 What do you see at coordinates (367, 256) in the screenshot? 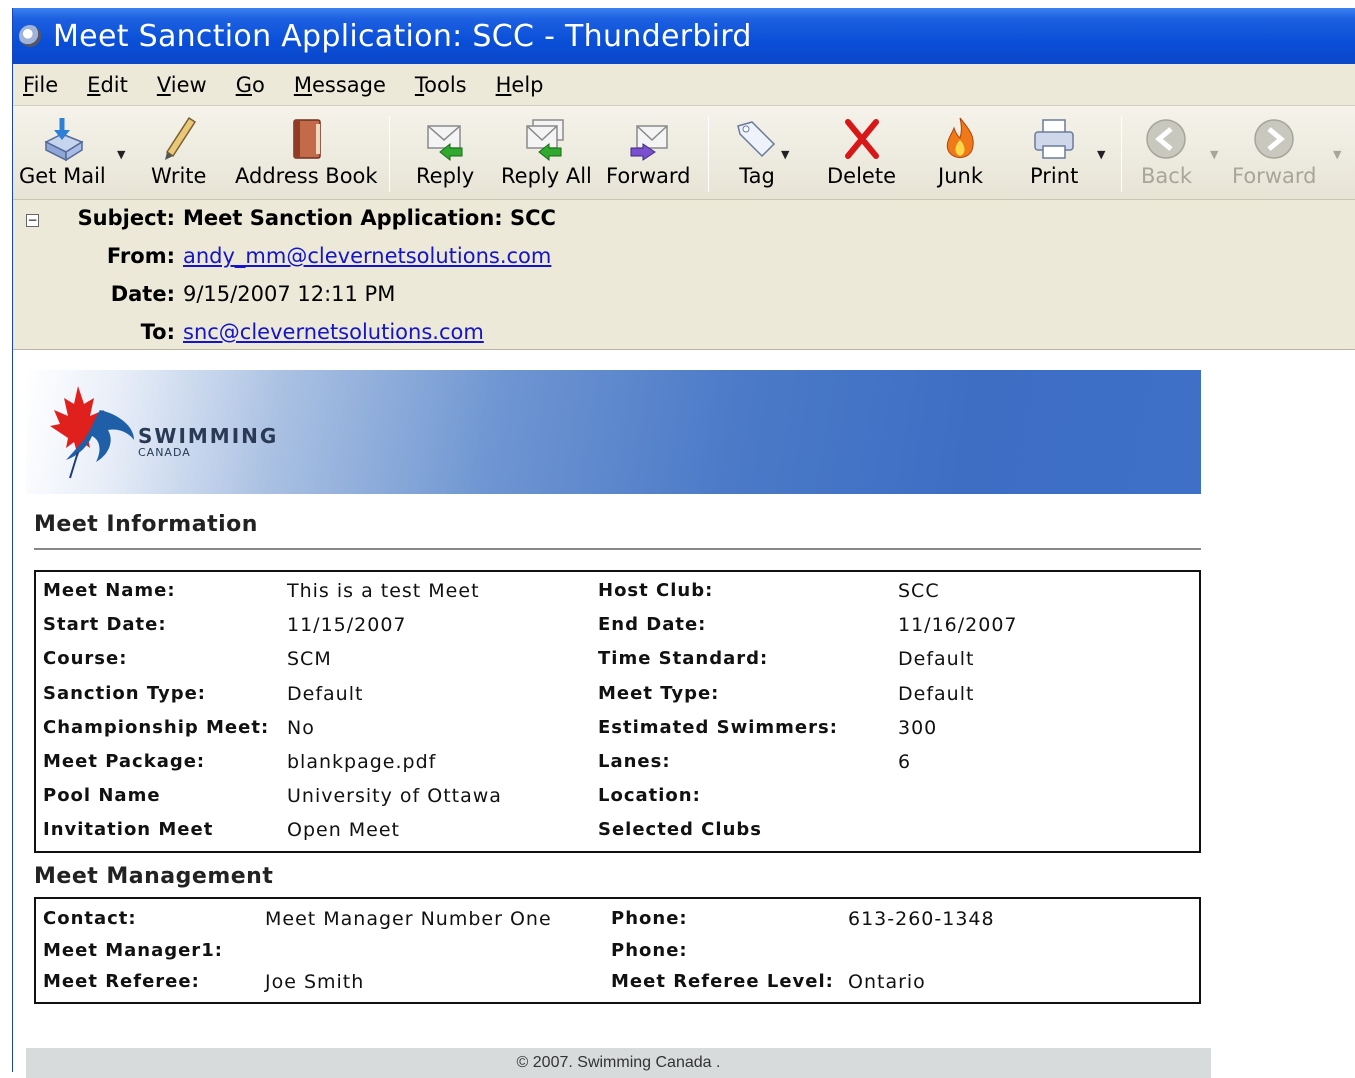
I see `from-email-link: andy_mm@clevernetsolutions.com` at bounding box center [367, 256].